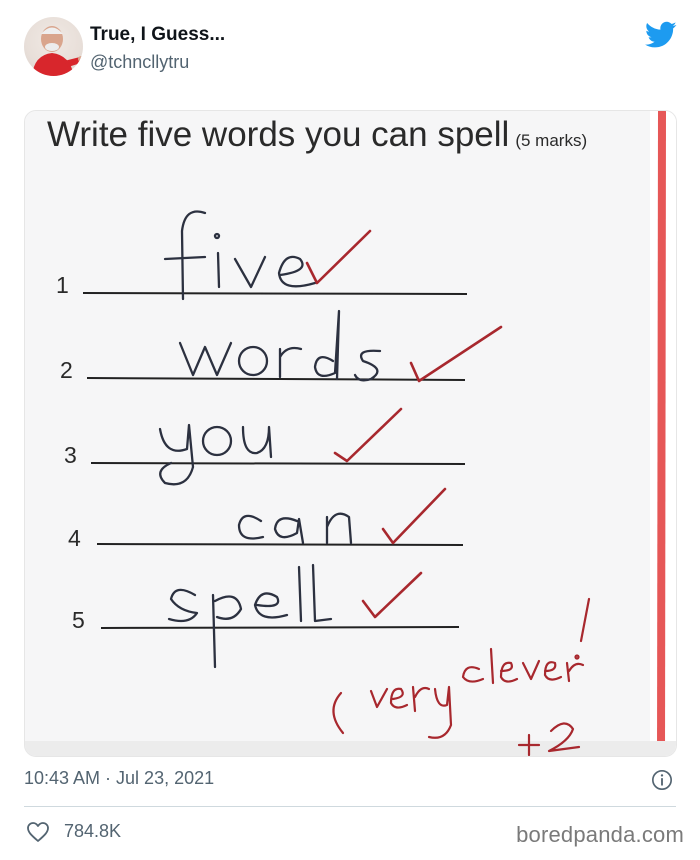 The width and height of the screenshot is (700, 860). What do you see at coordinates (93, 831) in the screenshot?
I see `like-count: 784.8K` at bounding box center [93, 831].